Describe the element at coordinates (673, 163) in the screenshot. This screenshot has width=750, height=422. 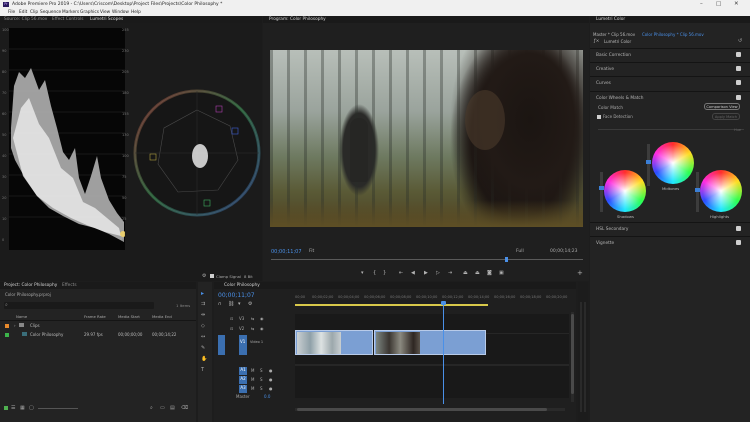
I see `midtones-wheel` at that location.